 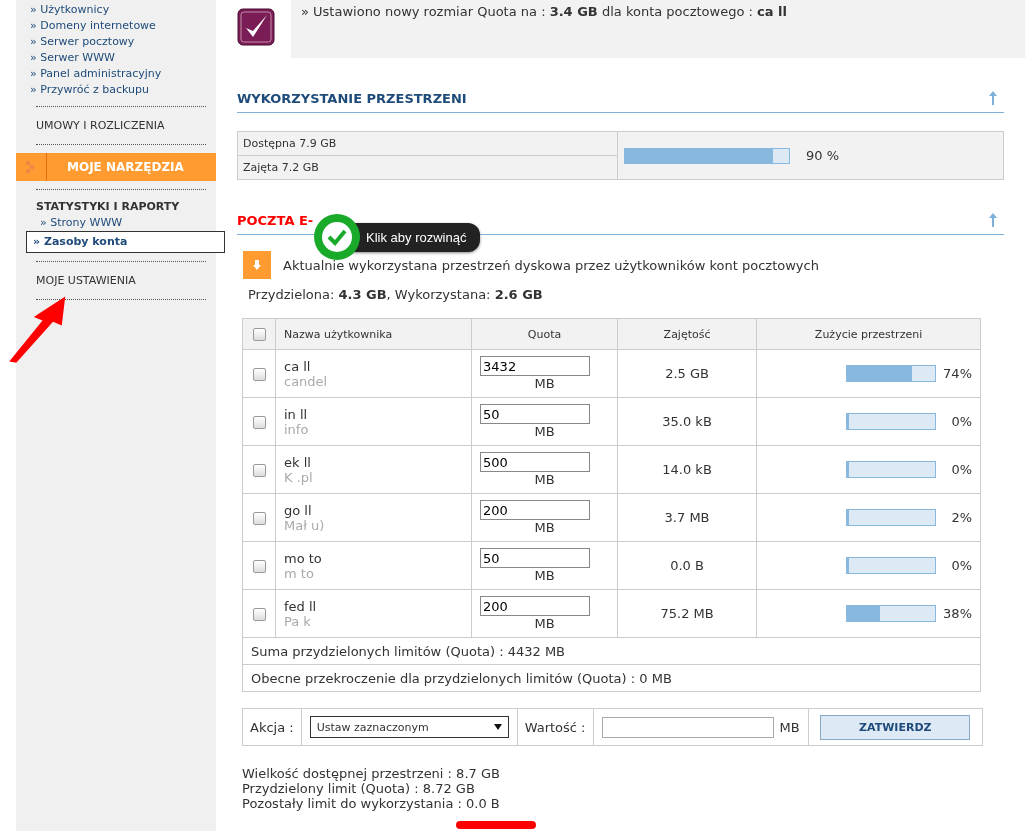 What do you see at coordinates (275, 220) in the screenshot?
I see `section-title: POCZTA E-` at bounding box center [275, 220].